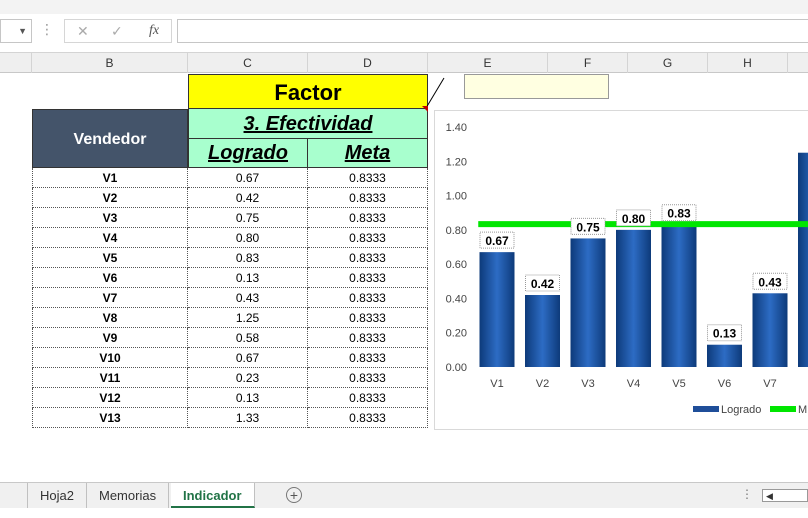 The image size is (808, 518). I want to click on column-header-c: C, so click(248, 63).